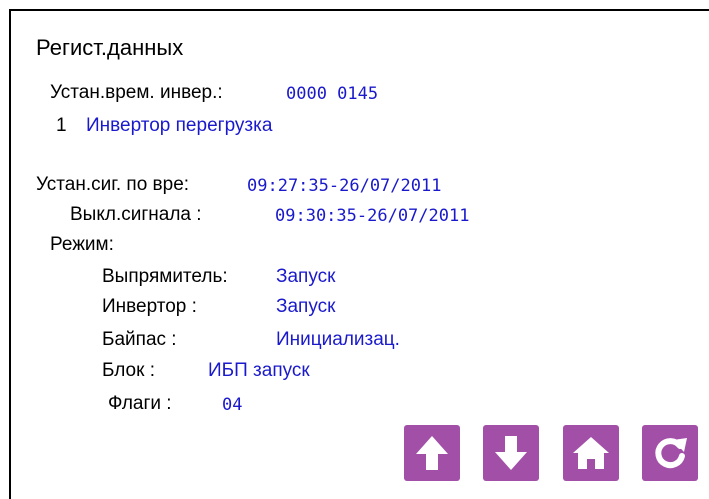 This screenshot has height=499, width=709. I want to click on mode-label: Режим:, so click(82, 244).